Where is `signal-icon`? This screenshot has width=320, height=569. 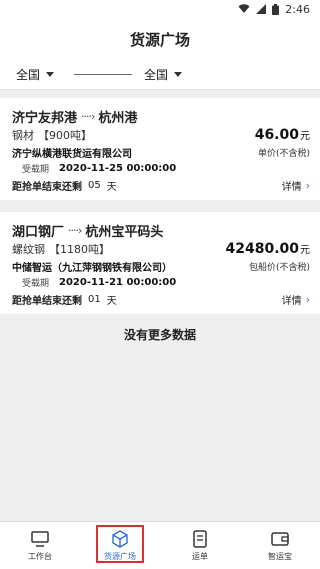
signal-icon is located at coordinates (261, 9).